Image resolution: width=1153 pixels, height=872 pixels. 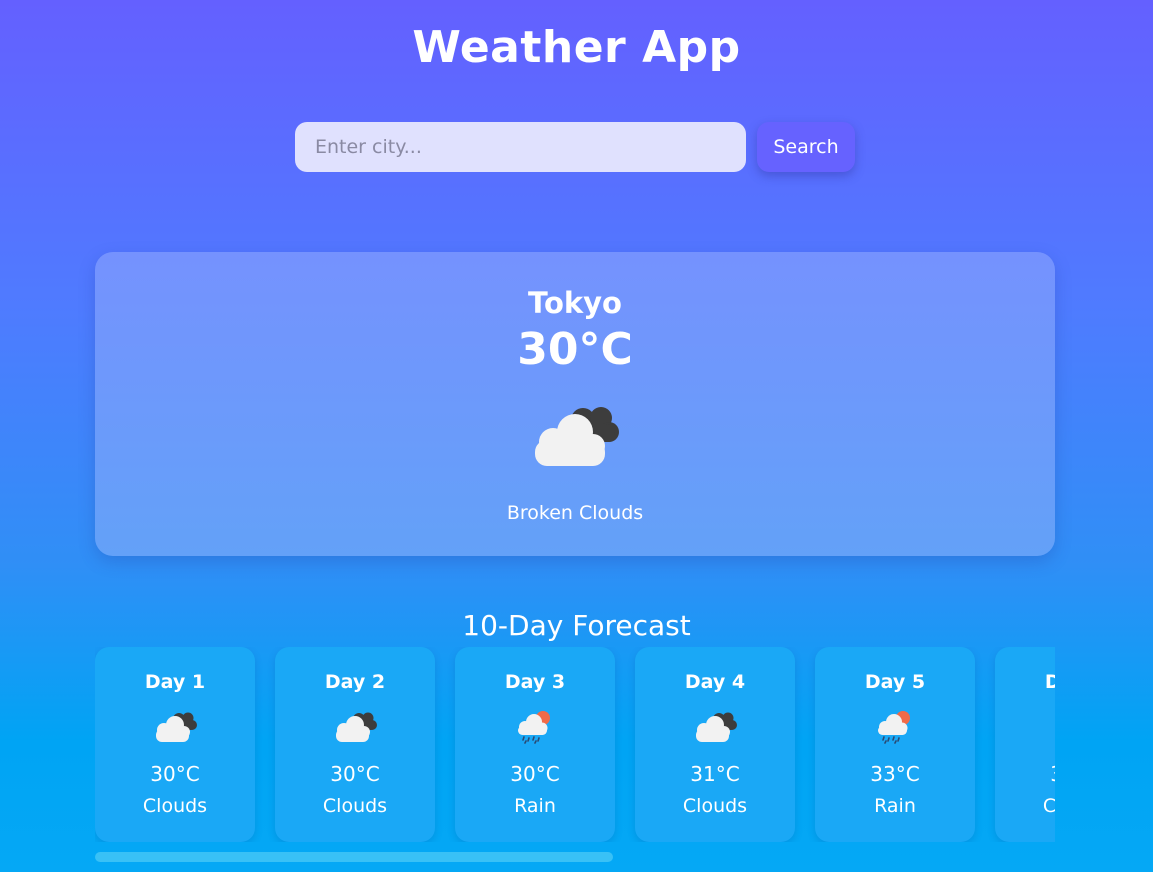 I want to click on forecast-day-temperature: 31°C, so click(x=715, y=774).